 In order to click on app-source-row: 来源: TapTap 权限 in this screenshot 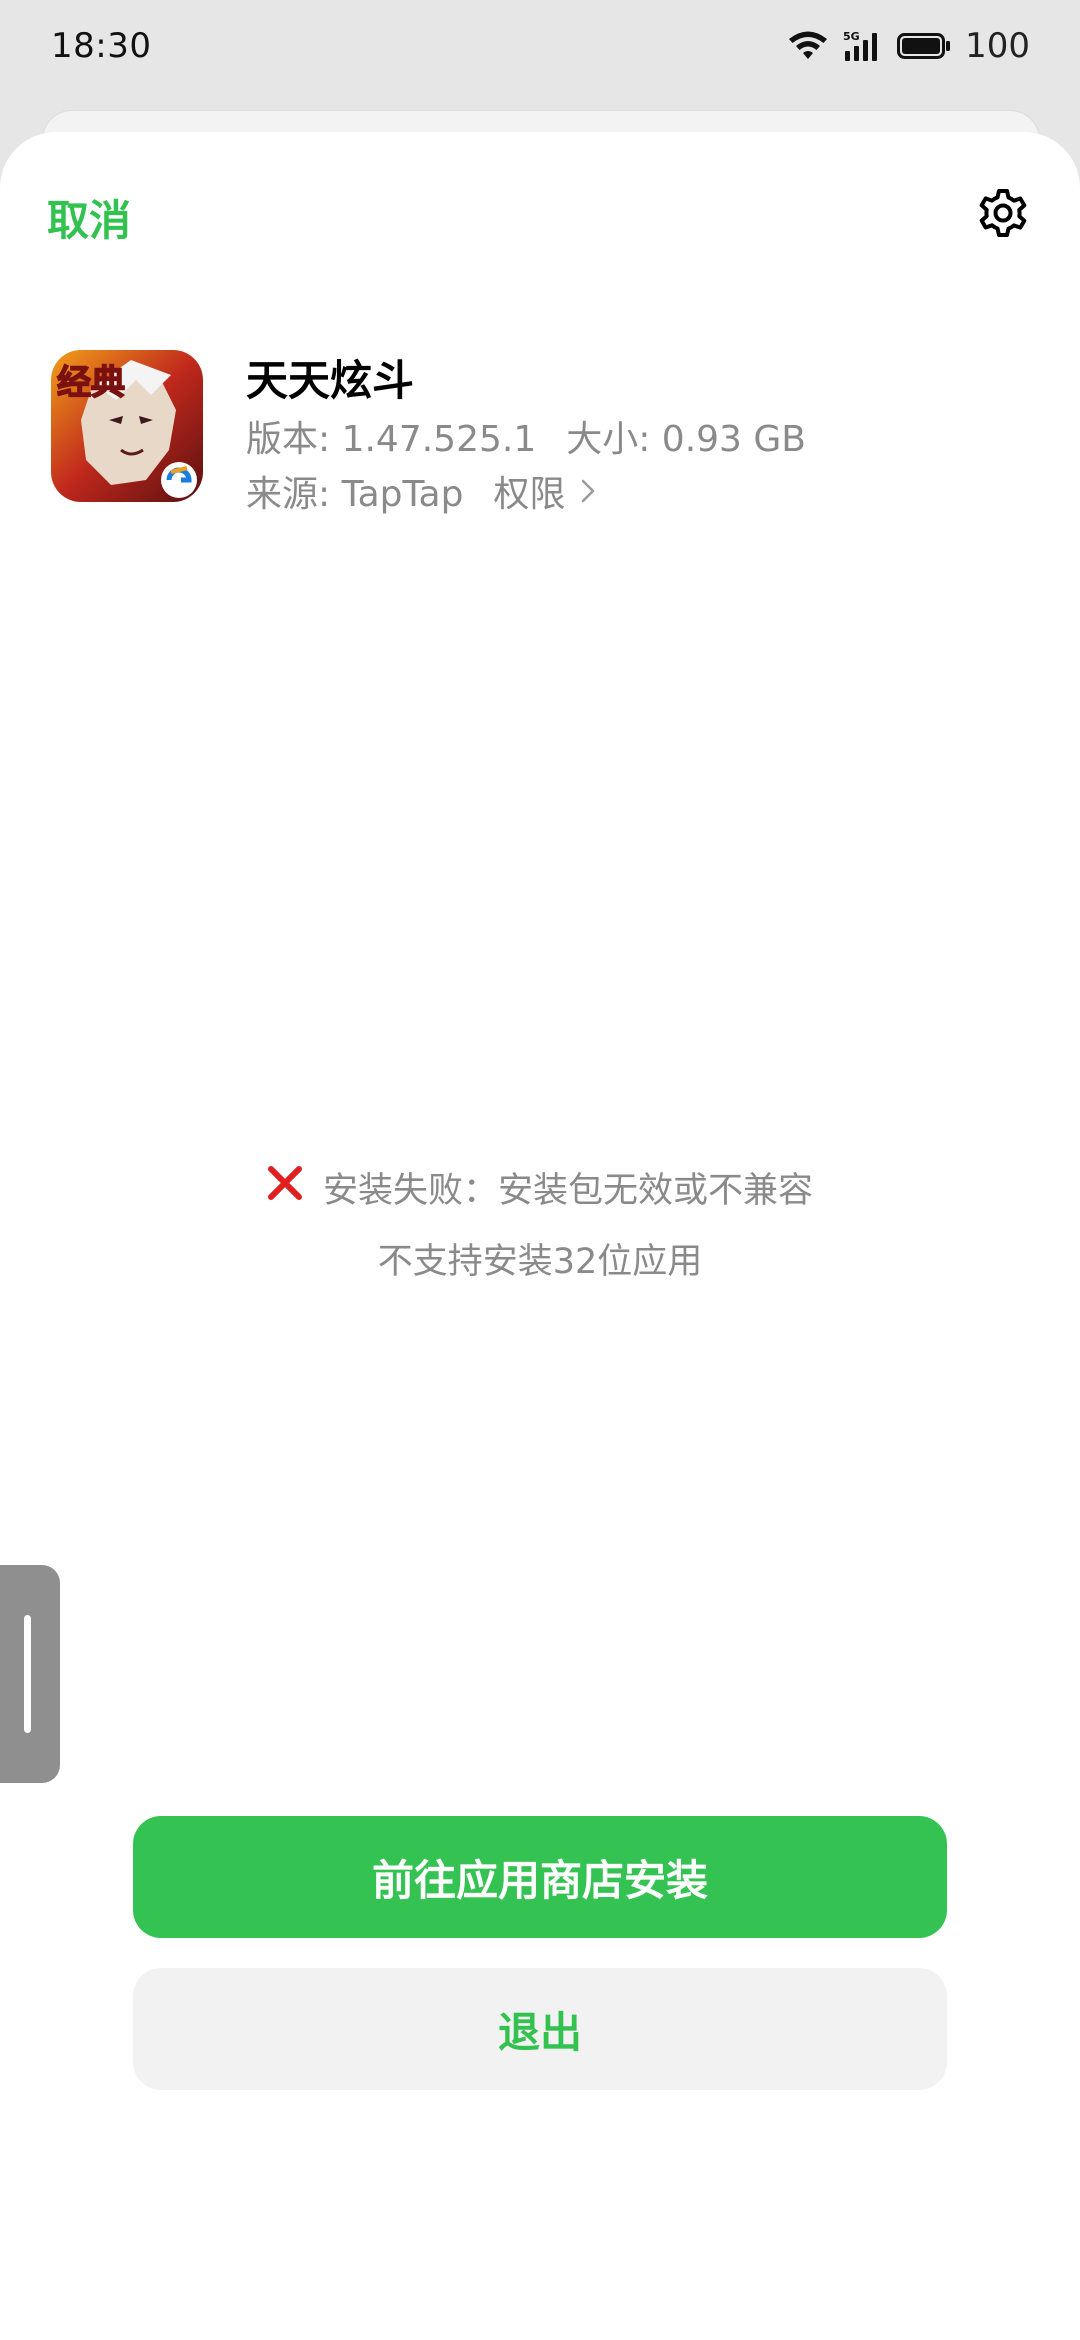, I will do `click(420, 491)`.